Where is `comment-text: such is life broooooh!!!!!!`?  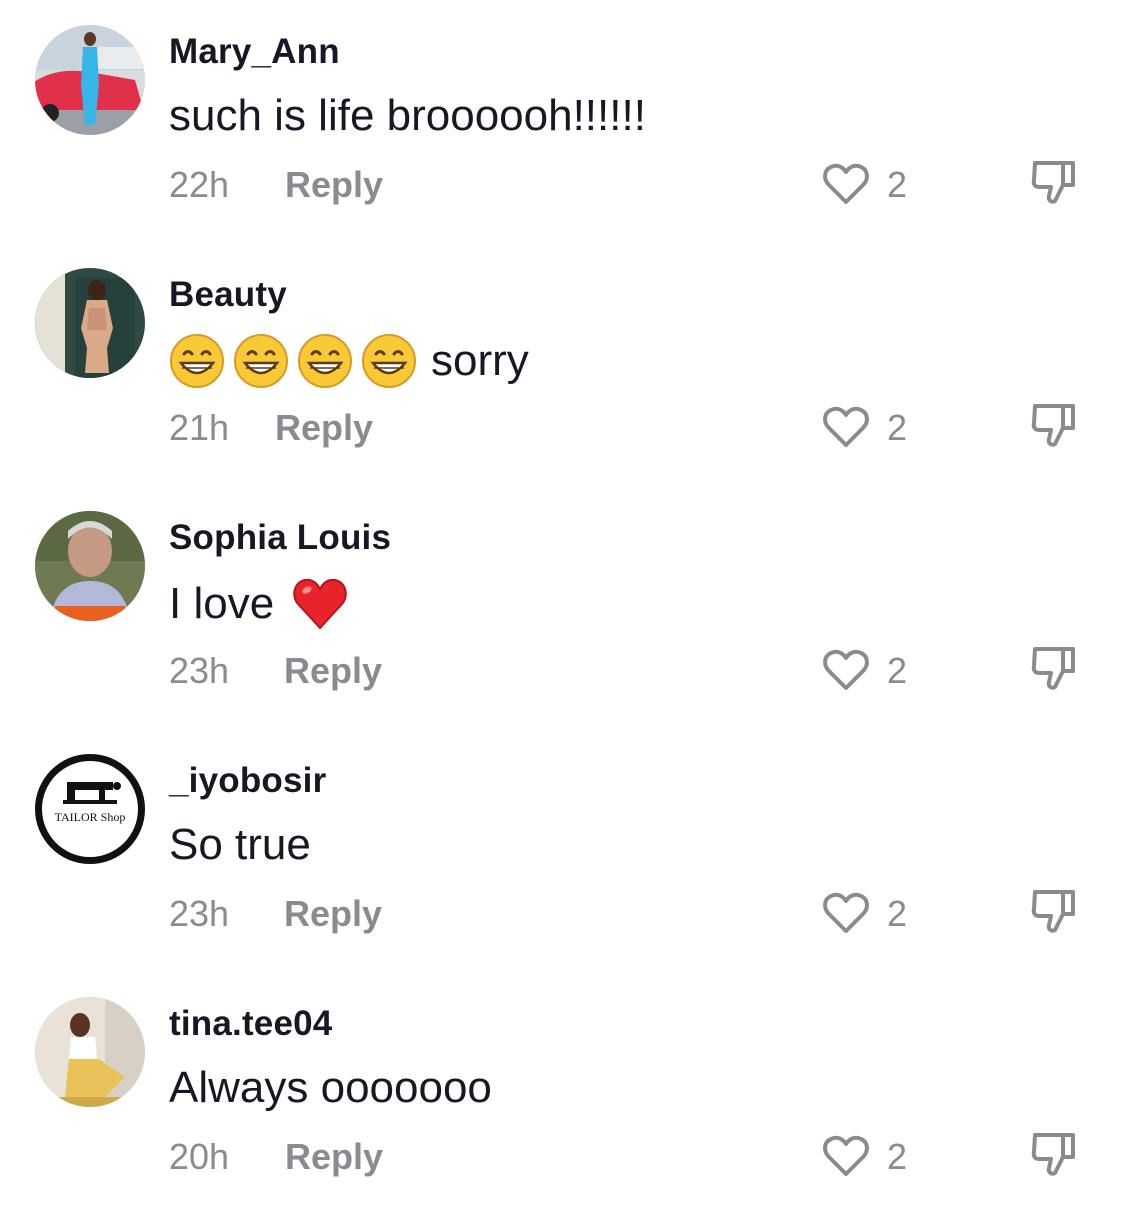 comment-text: such is life broooooh!!!!!! is located at coordinates (407, 116).